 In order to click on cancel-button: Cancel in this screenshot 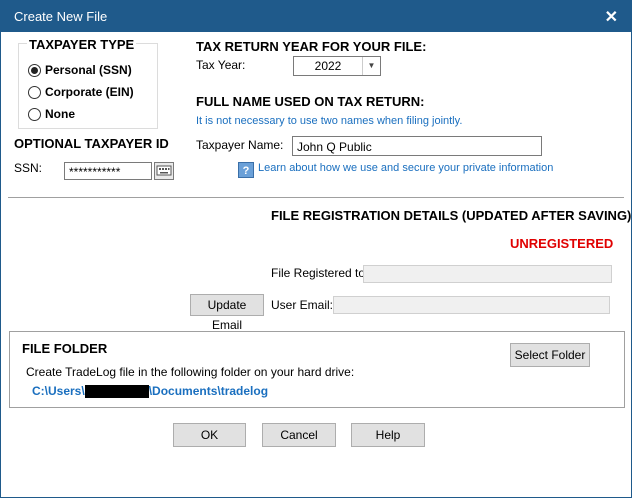, I will do `click(299, 435)`.